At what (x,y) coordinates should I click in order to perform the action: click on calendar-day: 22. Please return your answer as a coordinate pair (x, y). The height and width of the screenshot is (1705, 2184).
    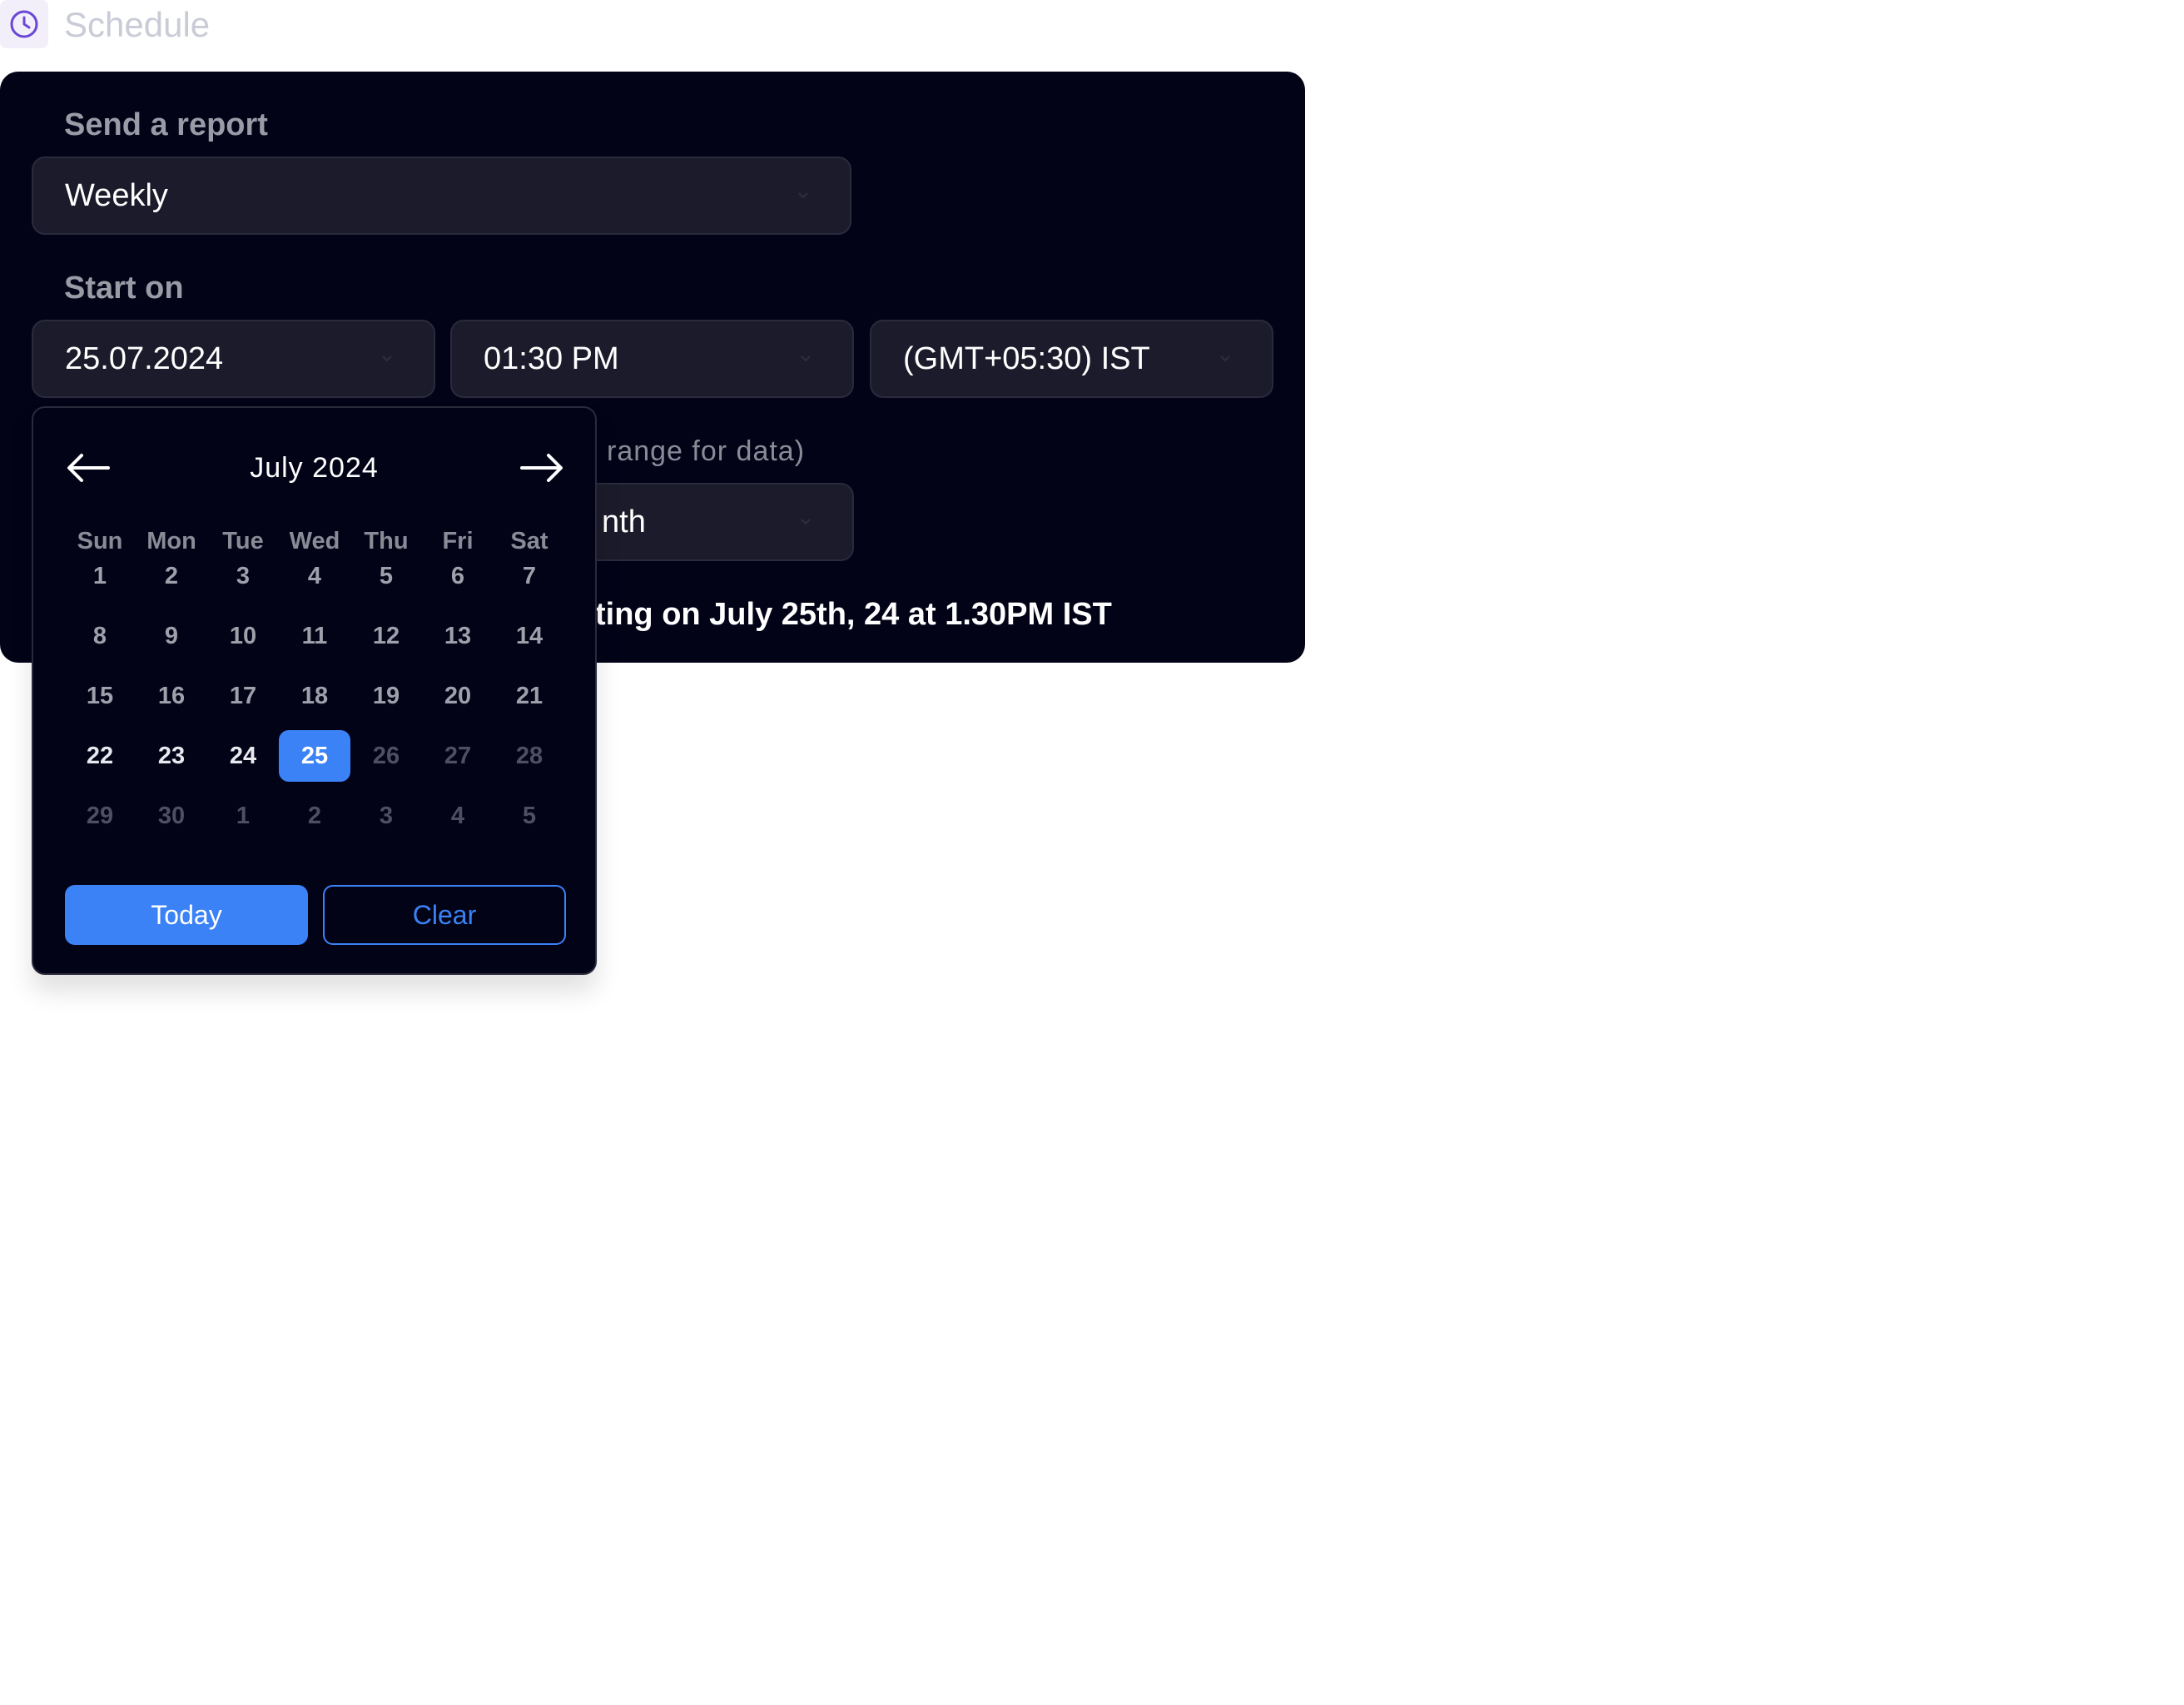
    Looking at the image, I should click on (100, 756).